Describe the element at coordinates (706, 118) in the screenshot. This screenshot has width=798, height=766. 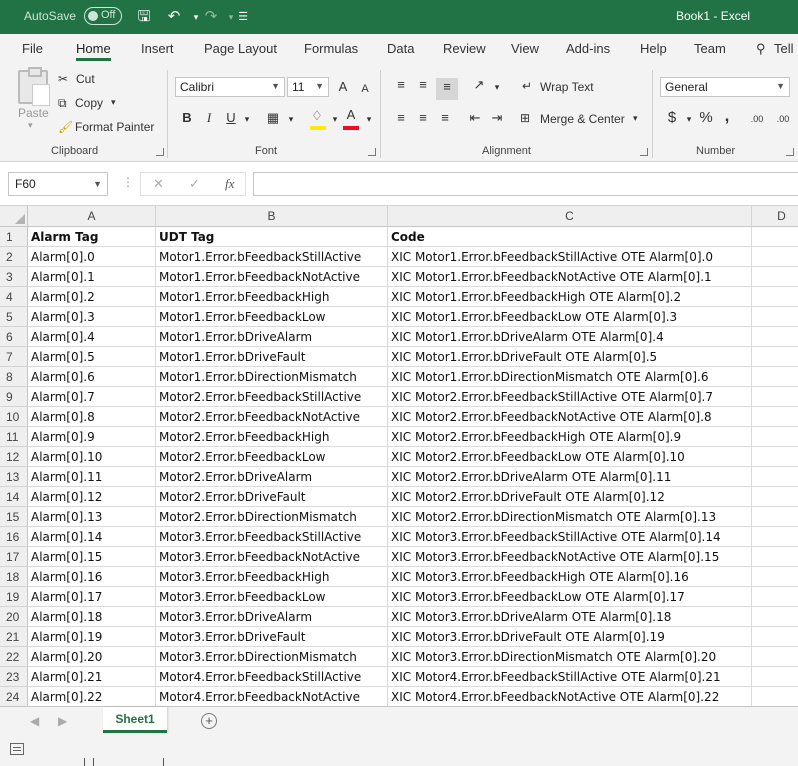
I see `percent-button: %` at that location.